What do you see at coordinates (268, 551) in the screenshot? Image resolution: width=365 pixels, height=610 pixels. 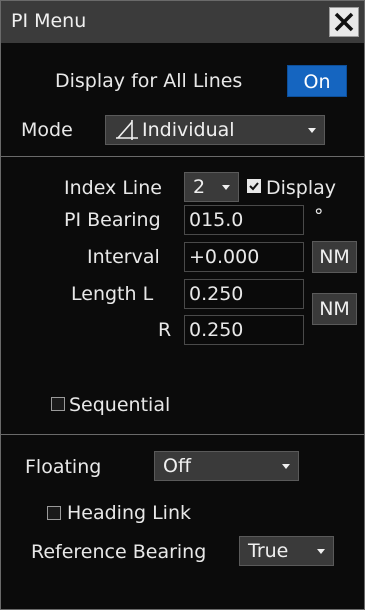 I see `reference-bearing-value: True` at bounding box center [268, 551].